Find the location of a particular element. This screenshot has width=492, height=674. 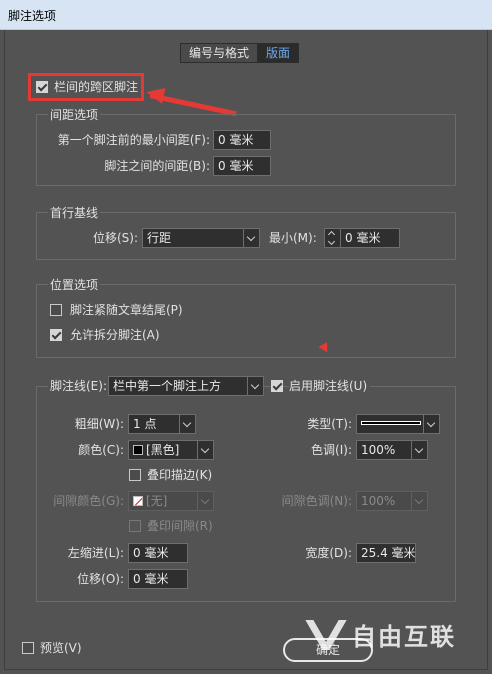

min-space-before-input: 0 毫米 is located at coordinates (242, 140).